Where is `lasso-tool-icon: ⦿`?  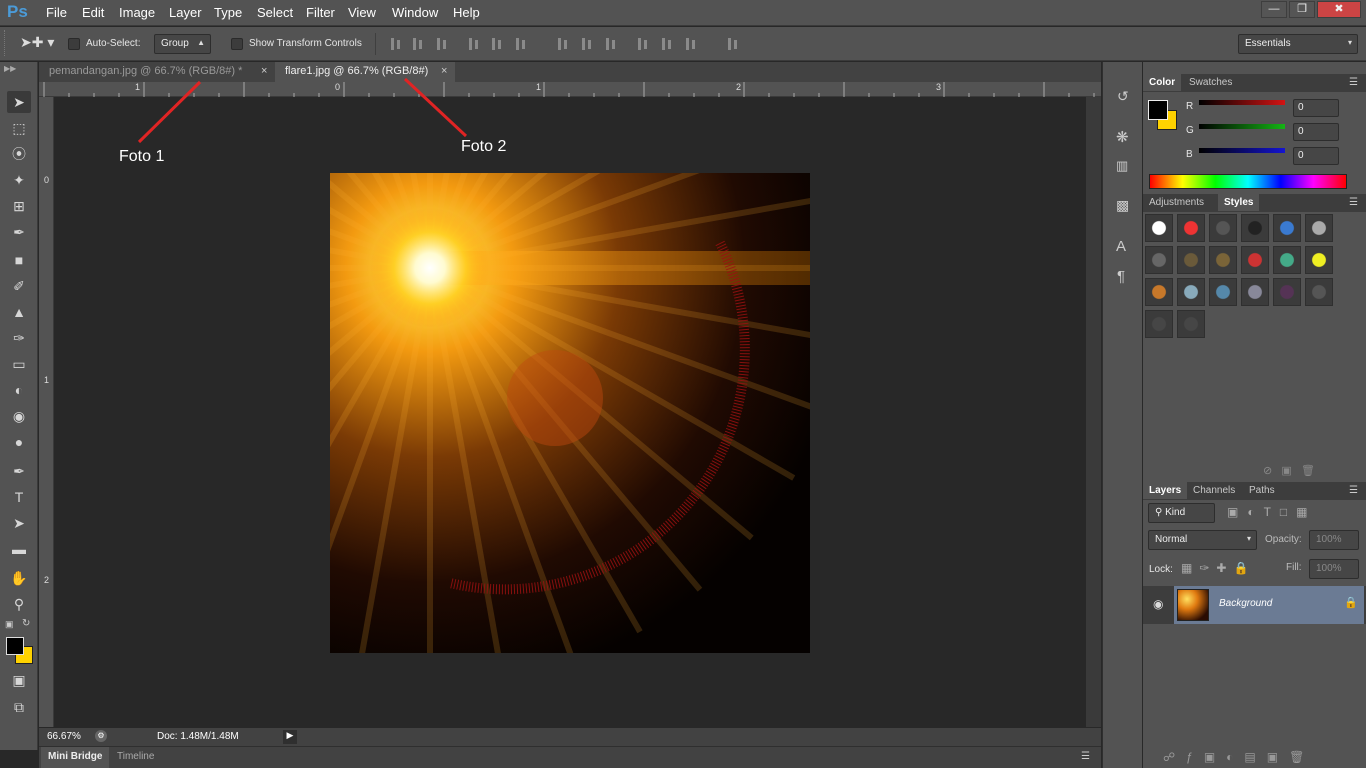
lasso-tool-icon: ⦿ is located at coordinates (19, 154).